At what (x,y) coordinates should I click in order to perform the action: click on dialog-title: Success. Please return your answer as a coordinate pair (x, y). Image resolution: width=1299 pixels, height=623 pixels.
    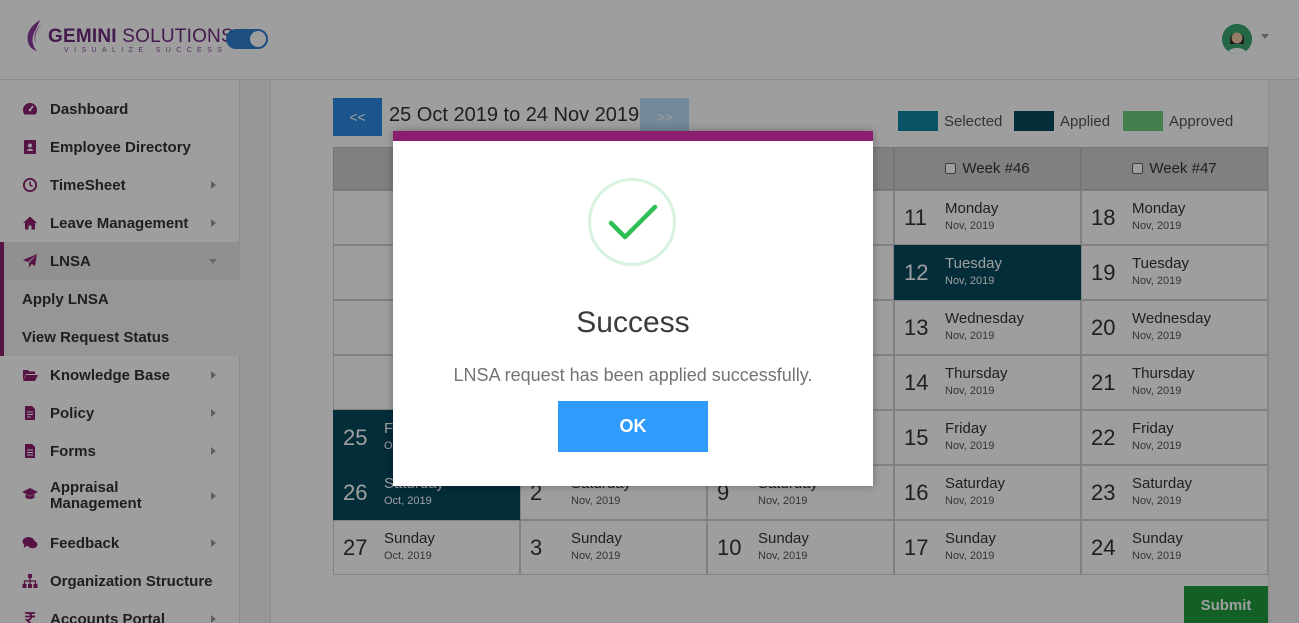
    Looking at the image, I should click on (633, 322).